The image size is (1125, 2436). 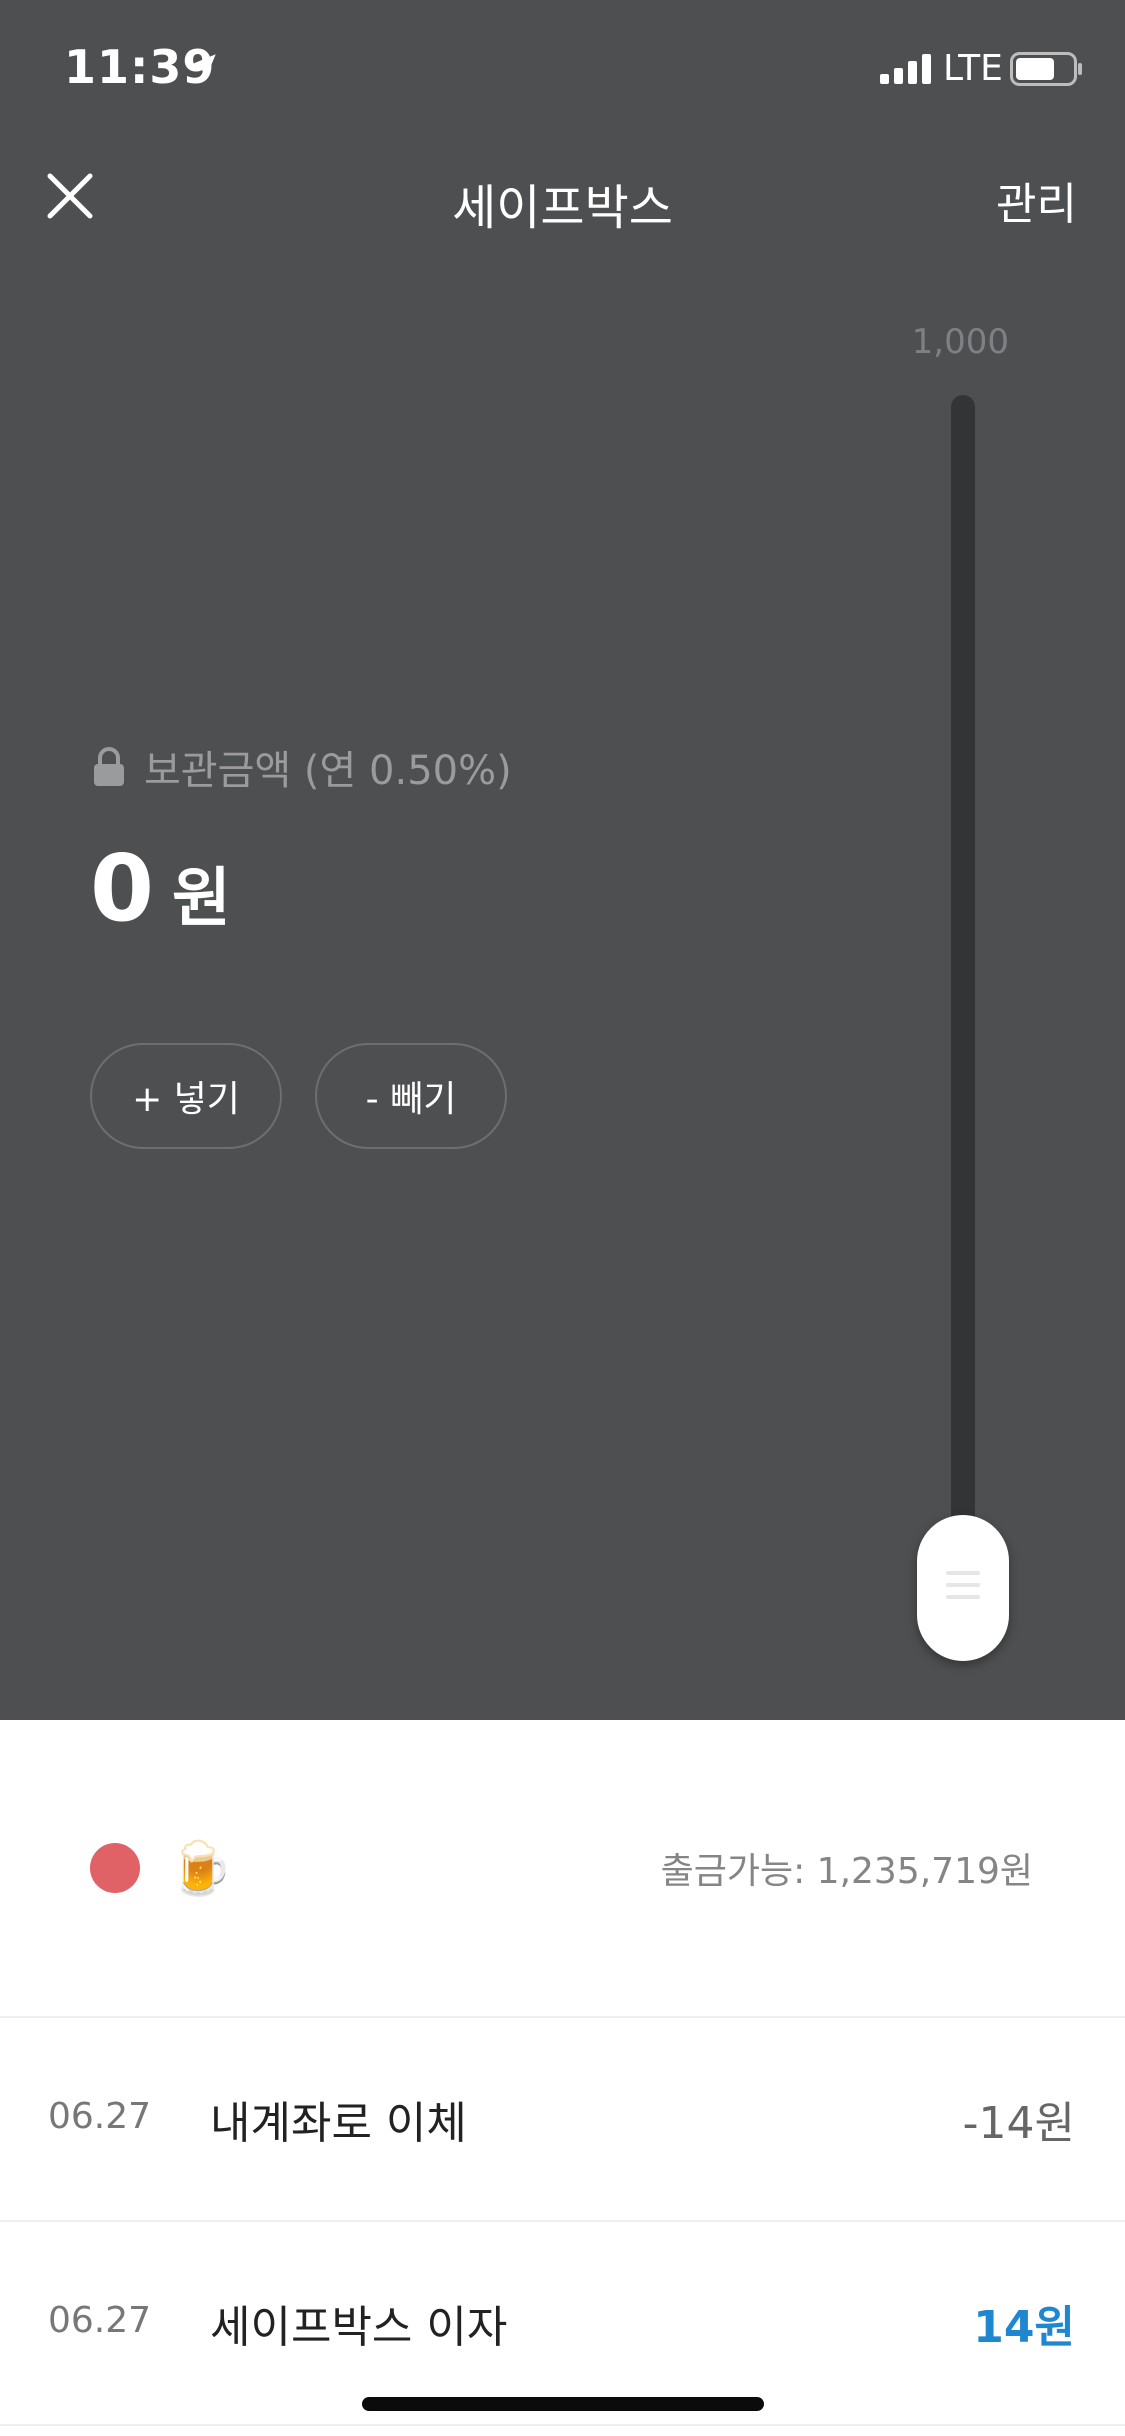 What do you see at coordinates (963, 1588) in the screenshot?
I see `amount-slider-handle` at bounding box center [963, 1588].